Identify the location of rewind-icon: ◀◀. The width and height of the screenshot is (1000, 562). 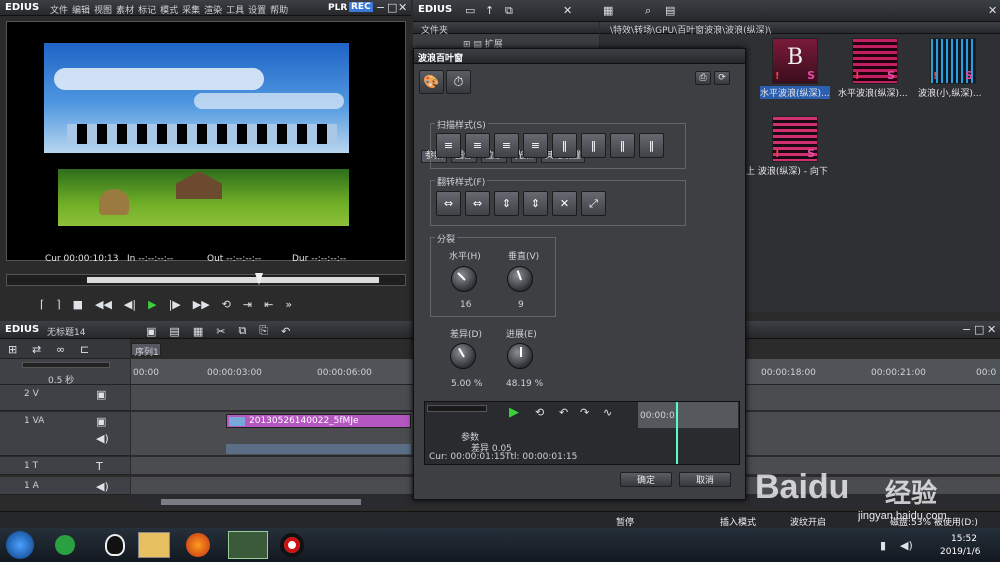
(103, 304).